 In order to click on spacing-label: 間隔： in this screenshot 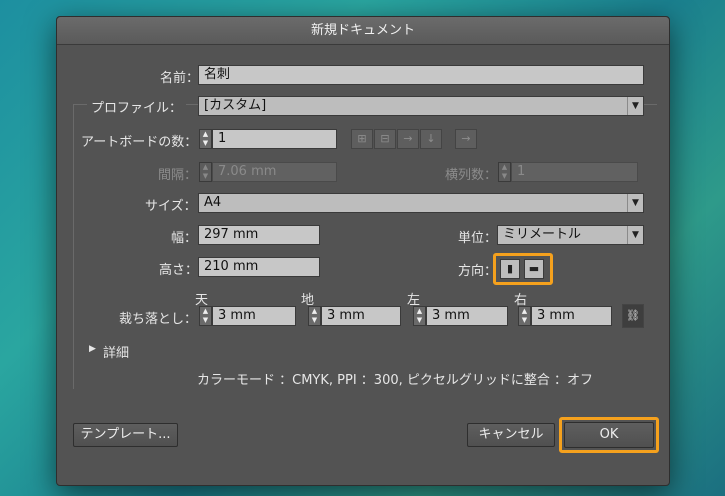, I will do `click(178, 175)`.